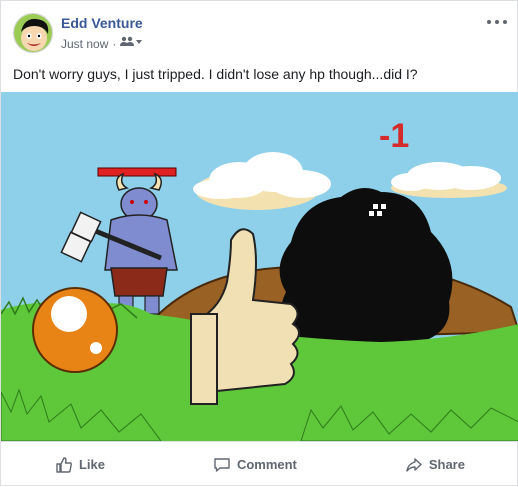  What do you see at coordinates (102, 23) in the screenshot?
I see `author-name: Edd Venture` at bounding box center [102, 23].